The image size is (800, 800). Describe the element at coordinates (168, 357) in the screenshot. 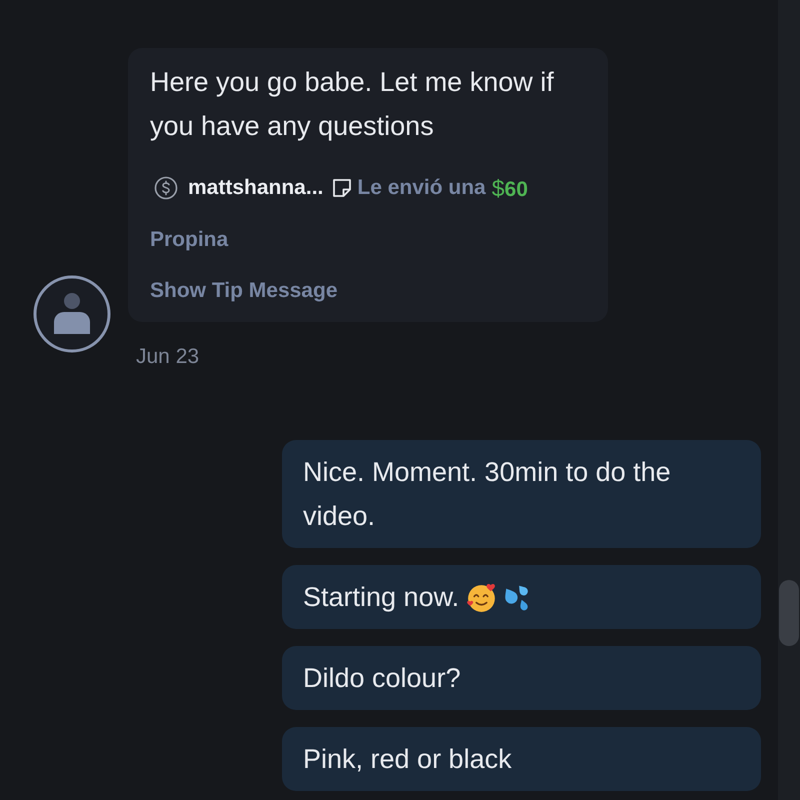

I see `message-date: Jun 23` at that location.